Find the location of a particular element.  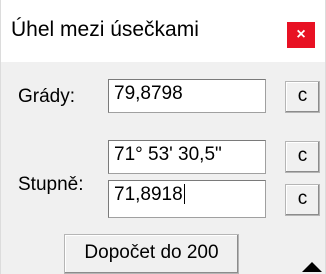

grades-clear-button: c is located at coordinates (302, 97).